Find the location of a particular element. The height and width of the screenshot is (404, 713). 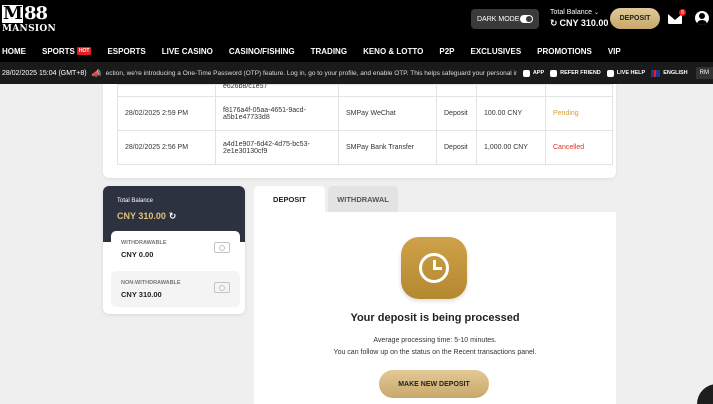

transaction-id: a4d1e907-6d42-4d75-bc53- 2e1e30130cf9 is located at coordinates (277, 147).